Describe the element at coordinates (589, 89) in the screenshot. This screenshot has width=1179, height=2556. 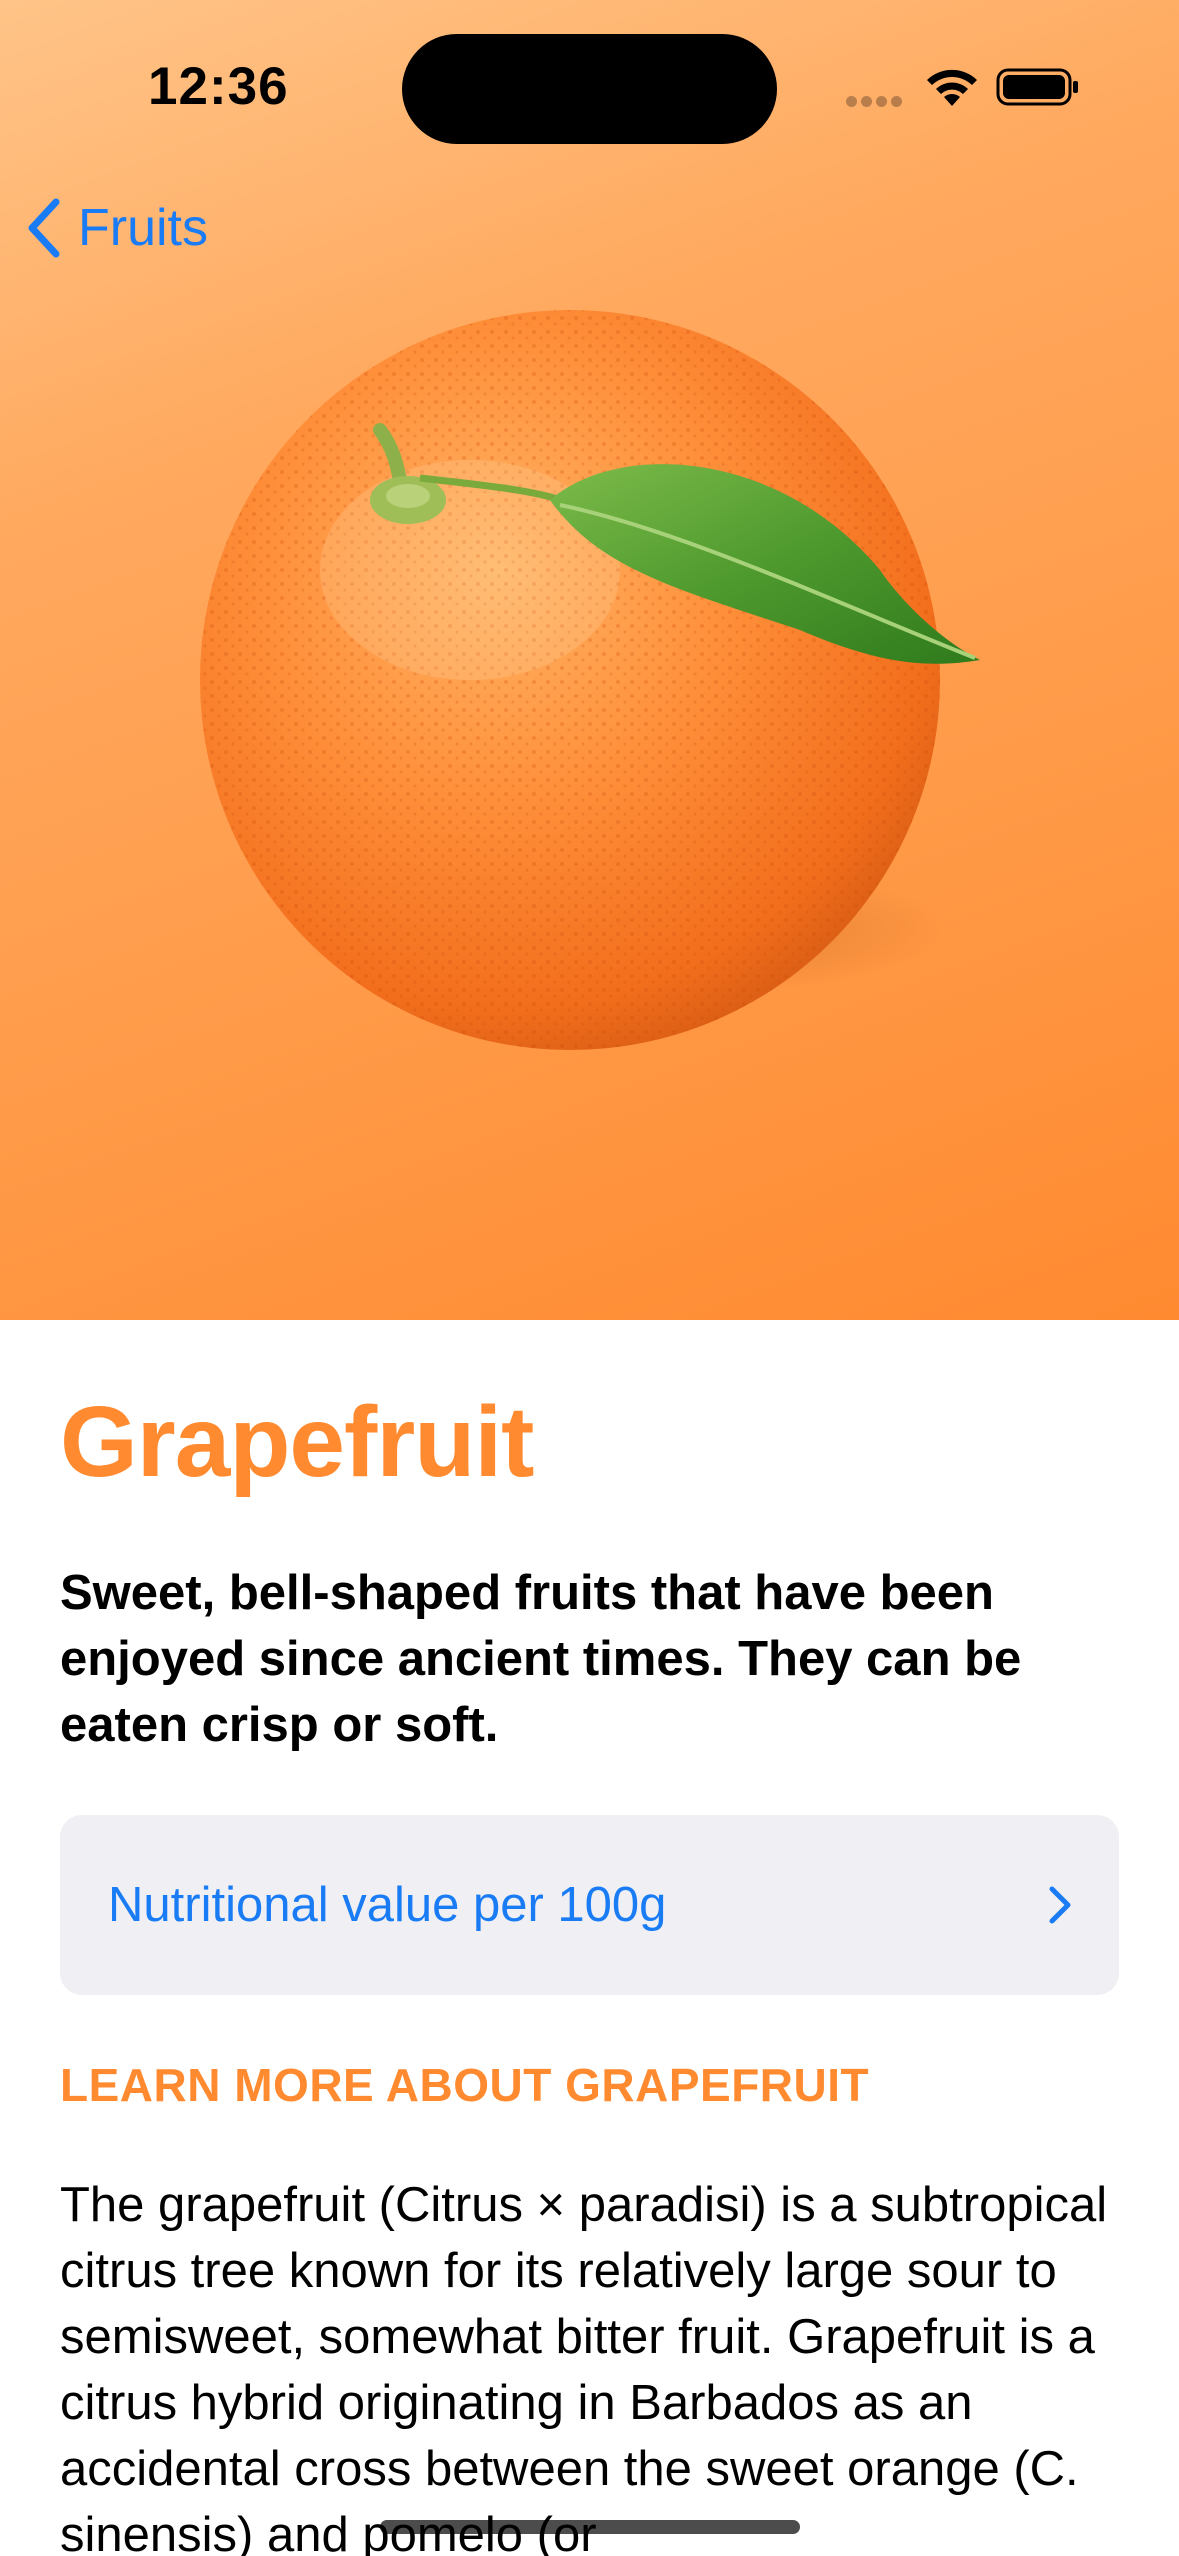
I see `dynamic-island` at that location.